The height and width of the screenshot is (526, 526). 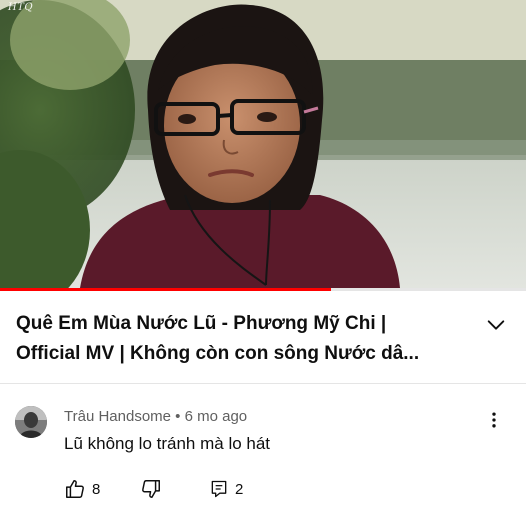 I want to click on chevron-down-icon, so click(x=496, y=325).